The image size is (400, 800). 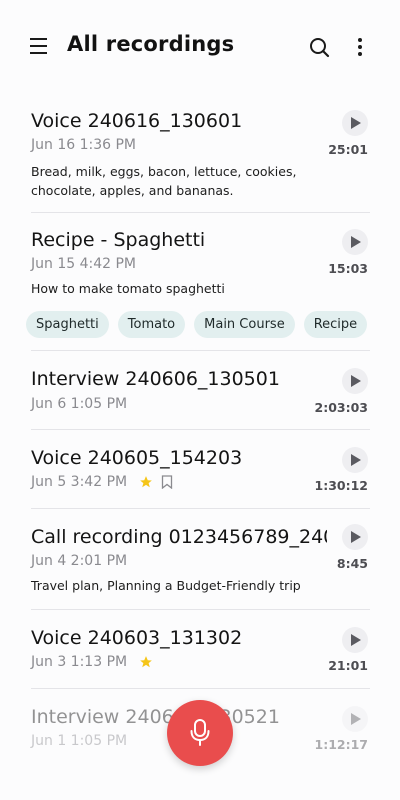 What do you see at coordinates (360, 48) in the screenshot?
I see `more-options-icon` at bounding box center [360, 48].